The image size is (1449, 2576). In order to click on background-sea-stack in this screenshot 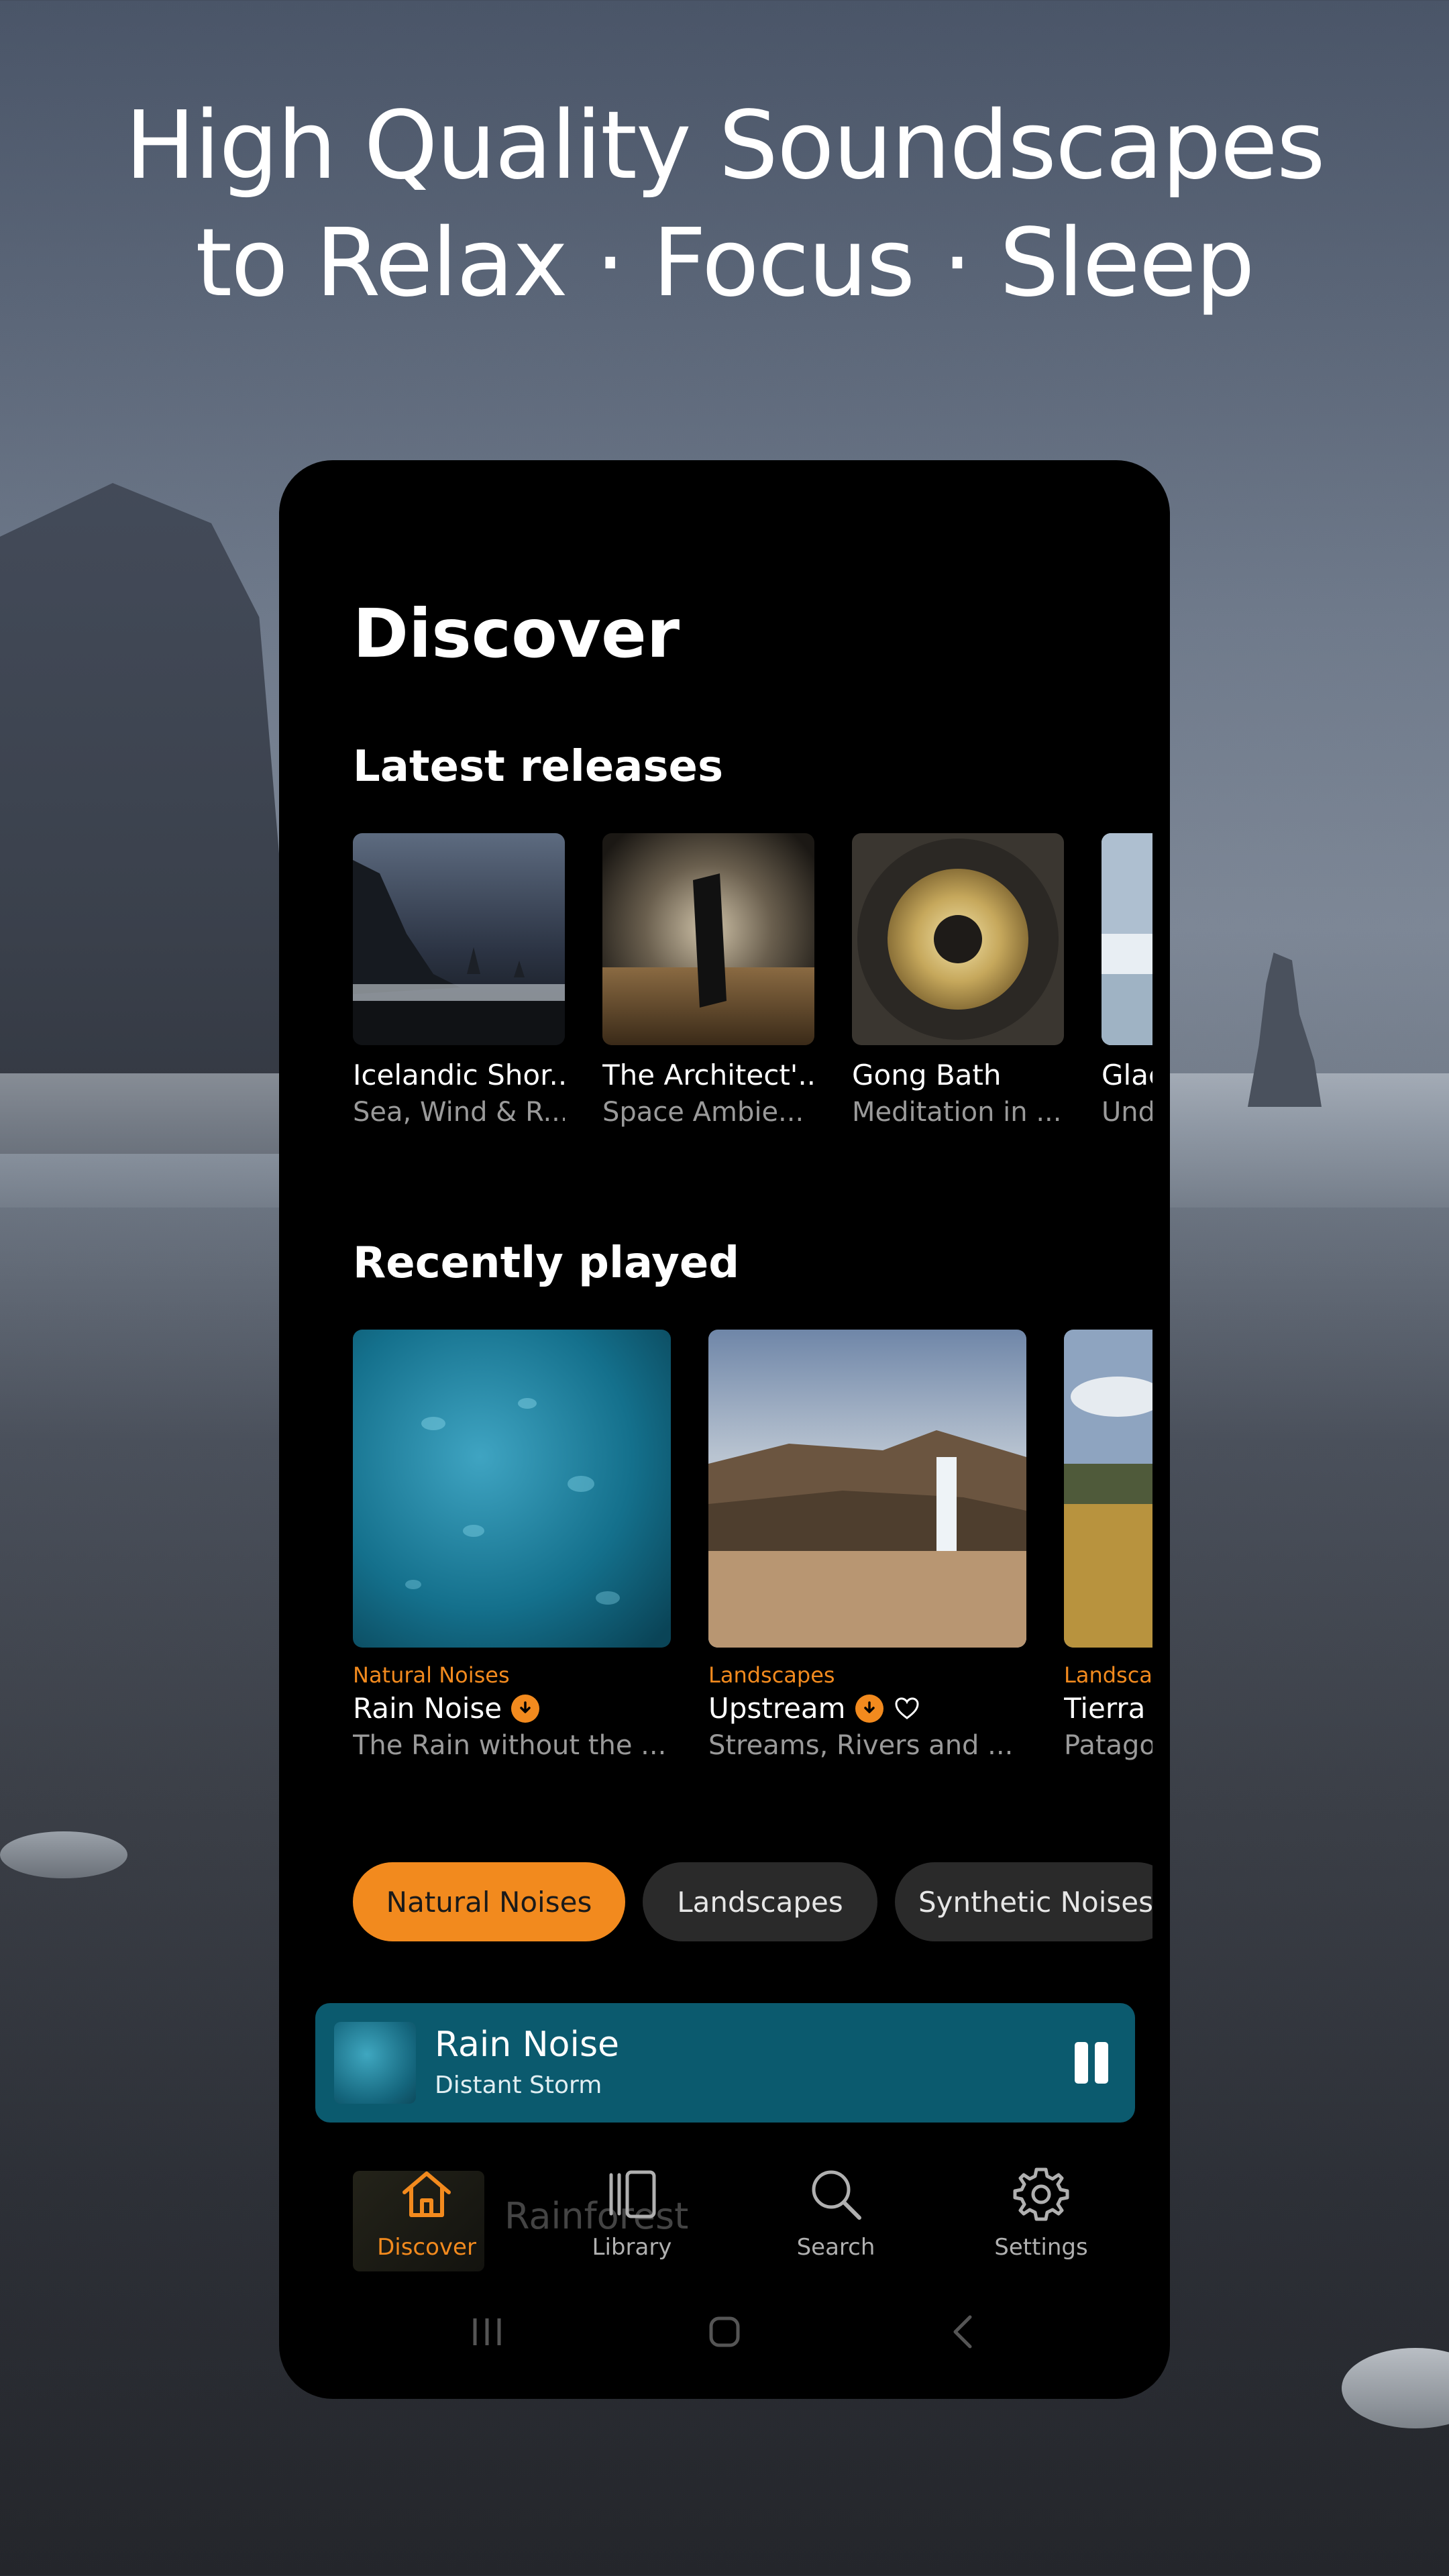, I will do `click(1285, 1030)`.